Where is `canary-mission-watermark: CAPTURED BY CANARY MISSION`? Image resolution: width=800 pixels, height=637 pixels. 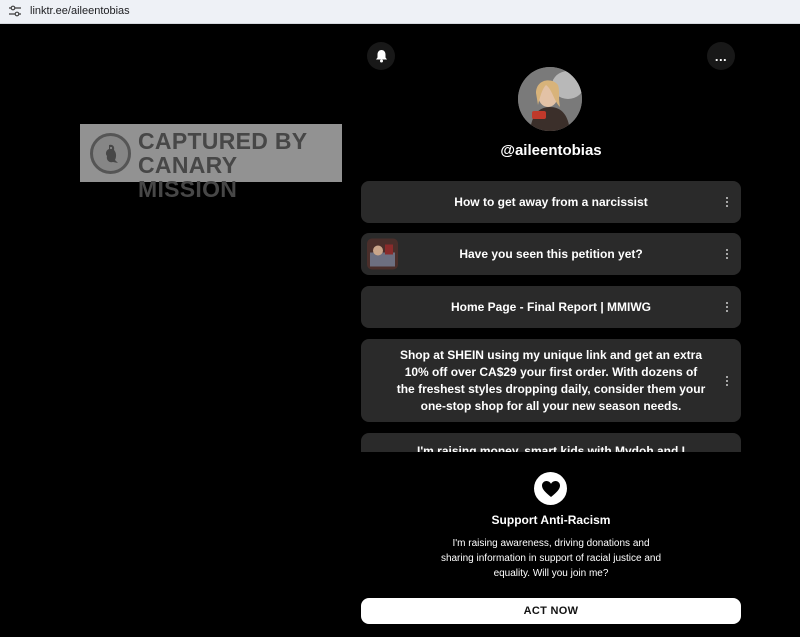 canary-mission-watermark: CAPTURED BY CANARY MISSION is located at coordinates (211, 162).